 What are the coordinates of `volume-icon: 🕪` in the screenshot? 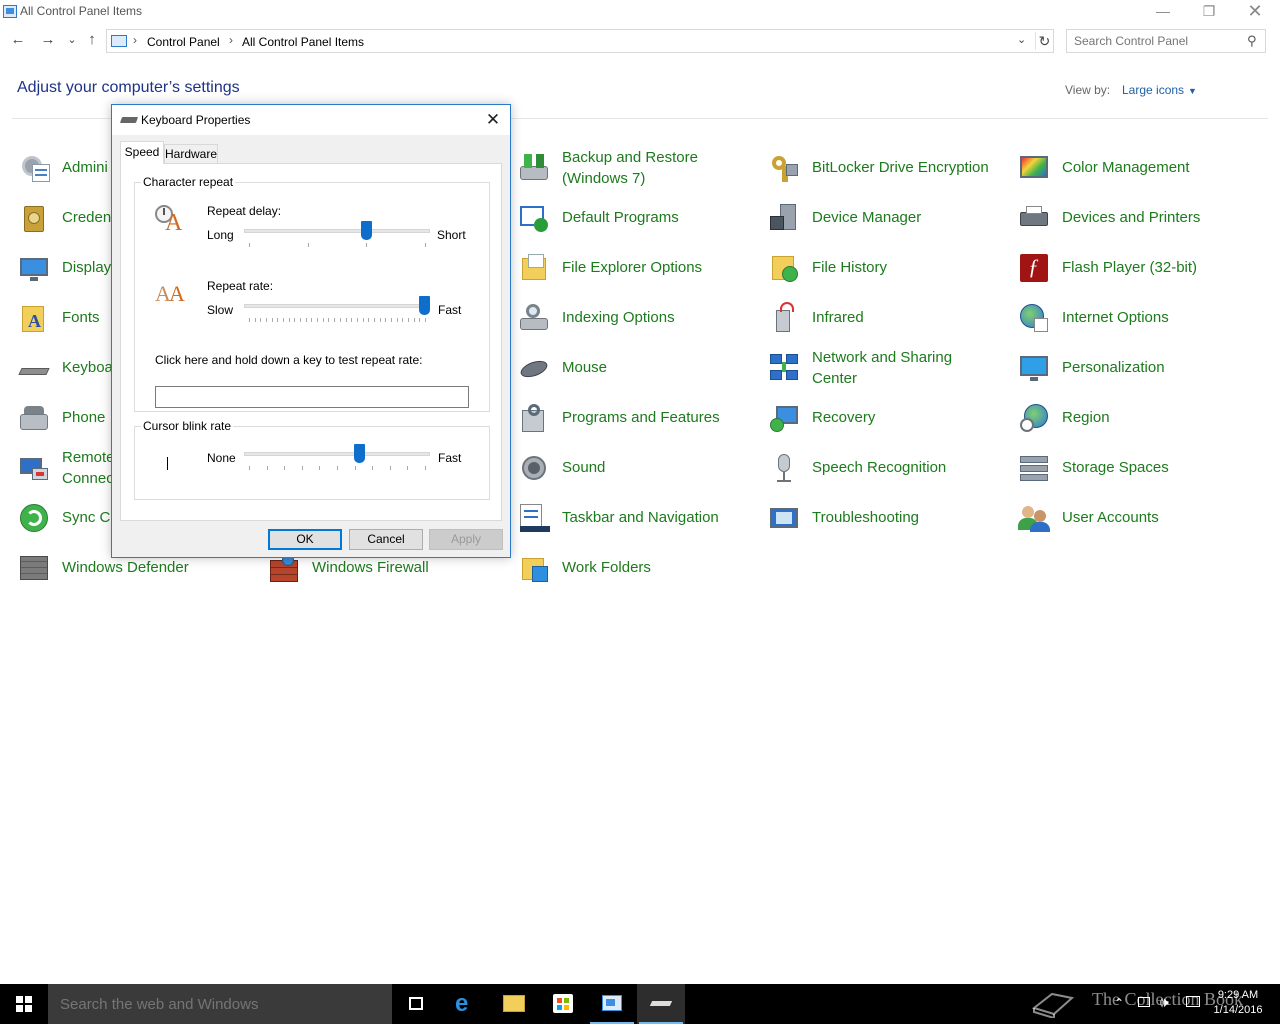 It's located at (1164, 1002).